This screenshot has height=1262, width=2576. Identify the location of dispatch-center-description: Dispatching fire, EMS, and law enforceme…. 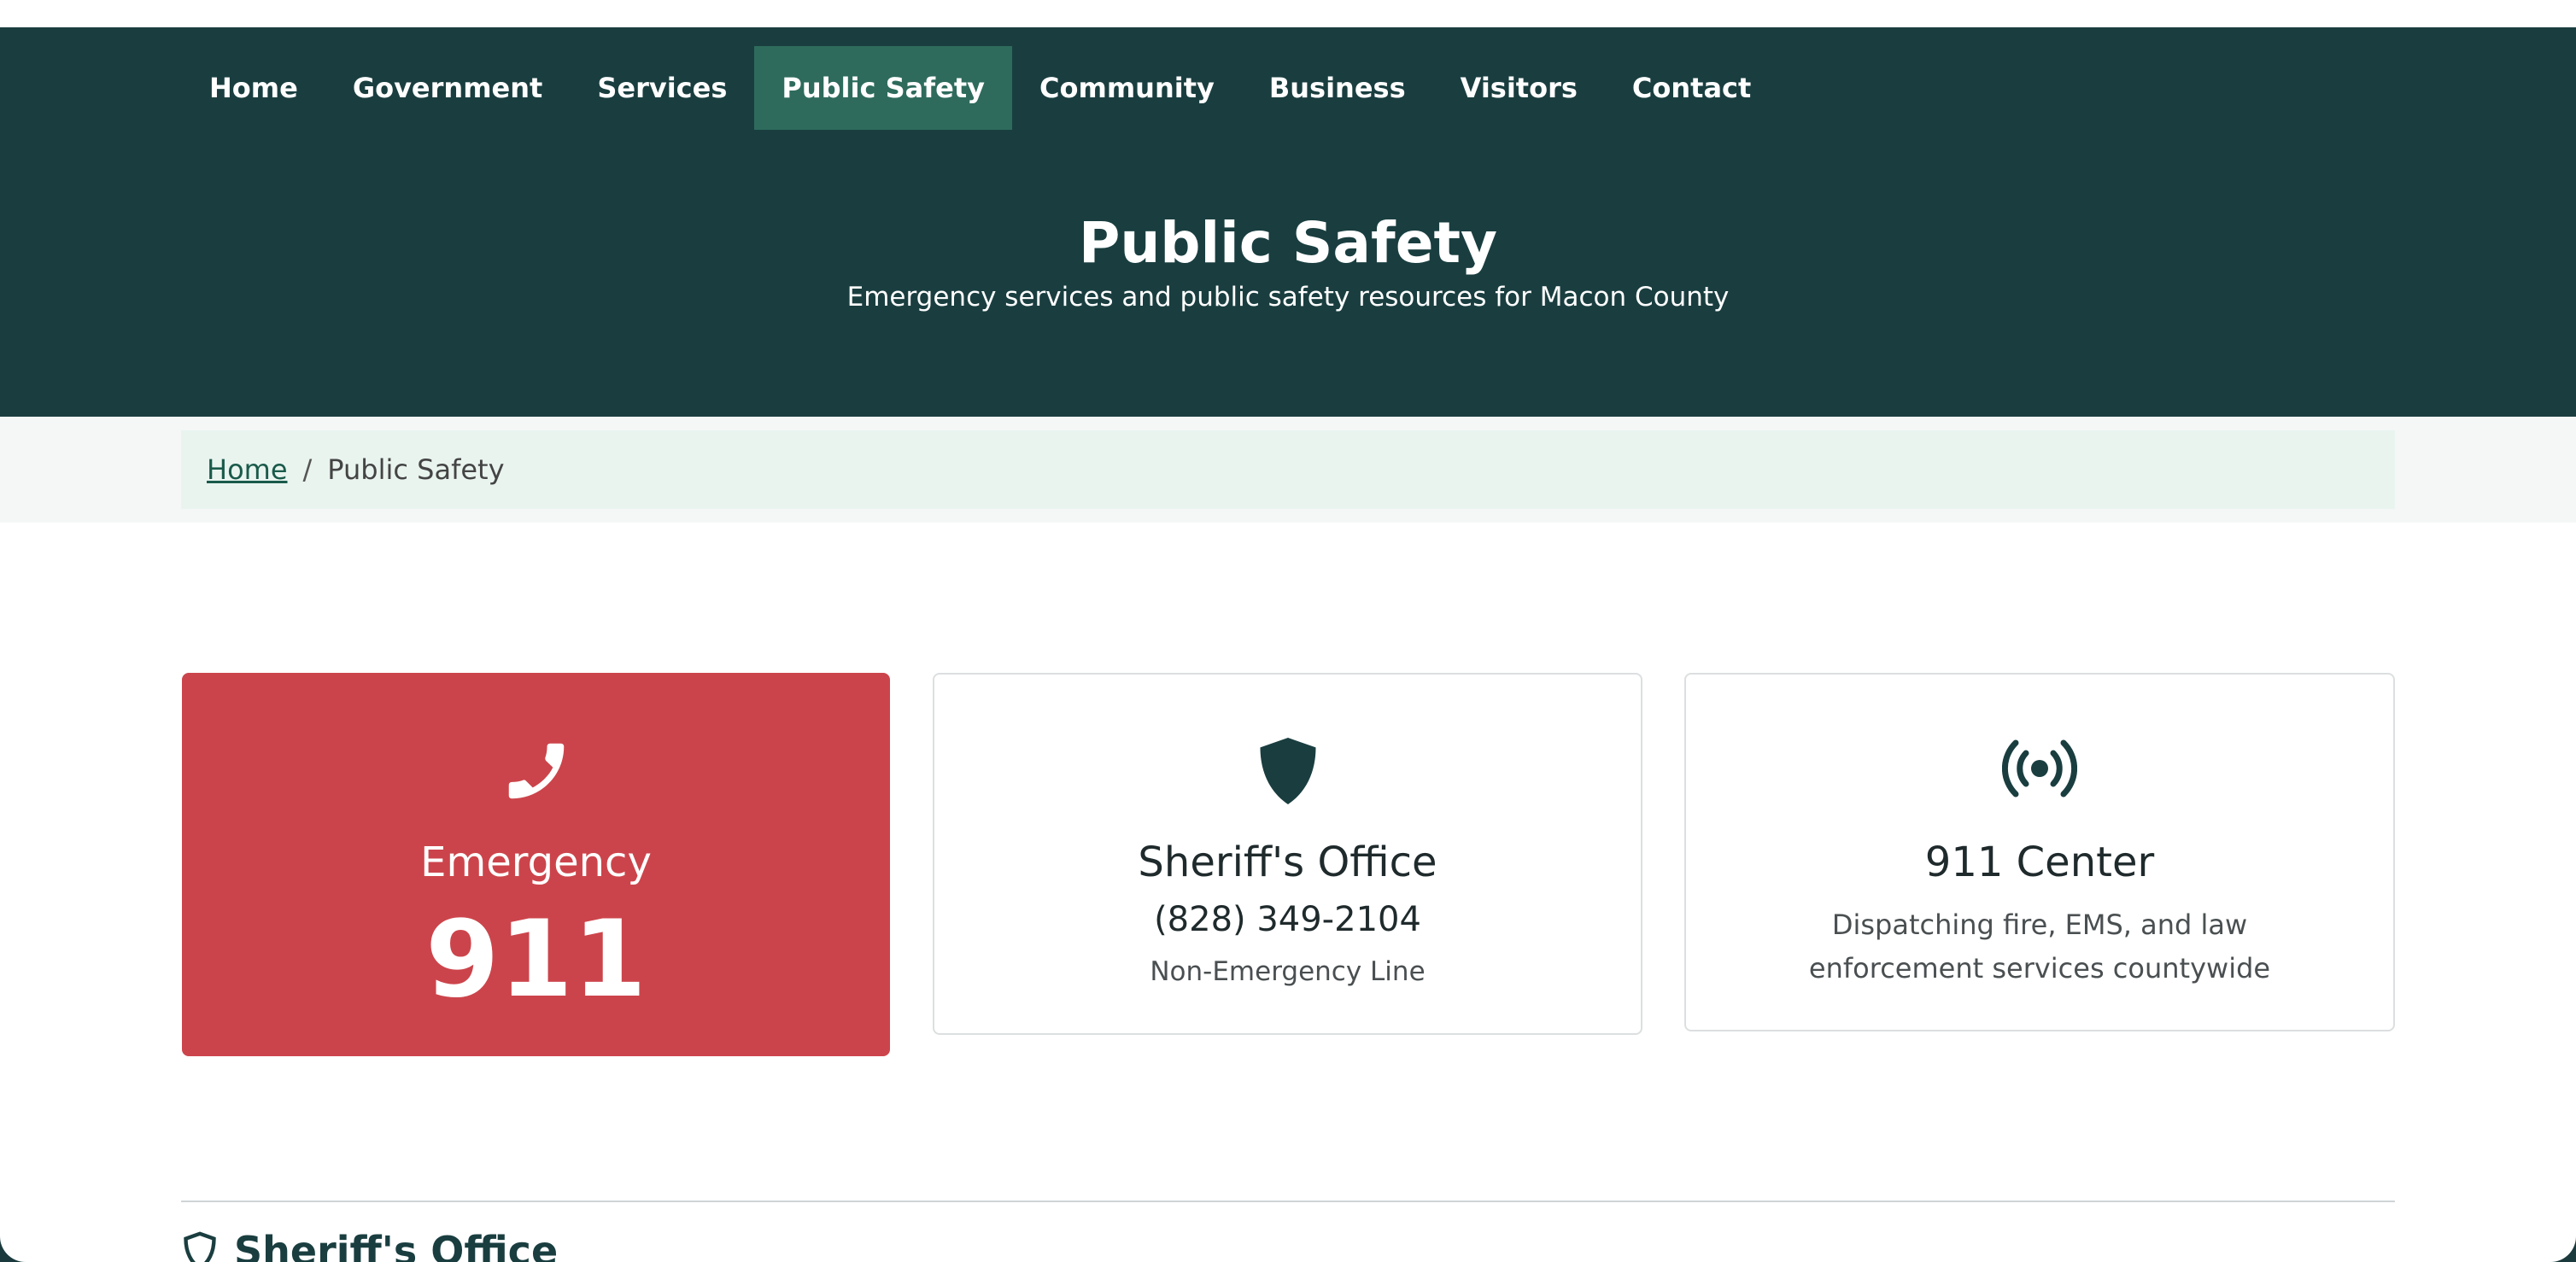
(2039, 946).